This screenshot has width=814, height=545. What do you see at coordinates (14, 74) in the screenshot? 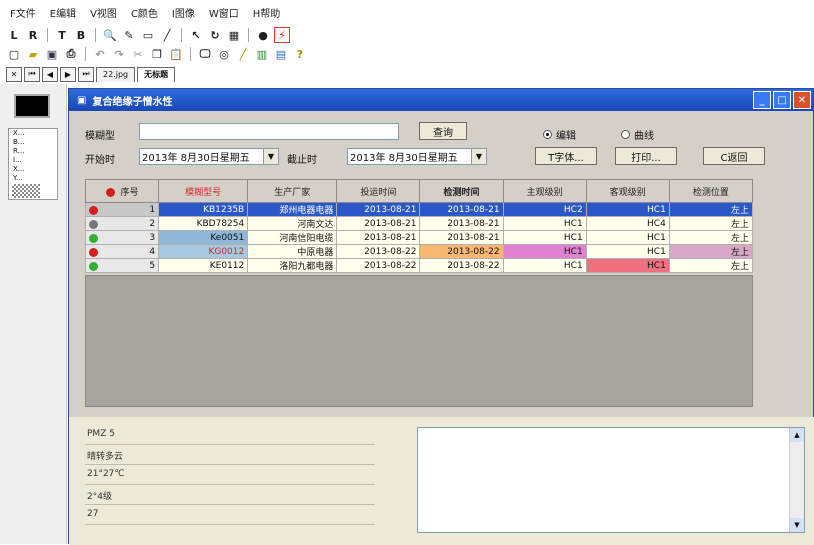
I see `close-tab-icon: ✕` at bounding box center [14, 74].